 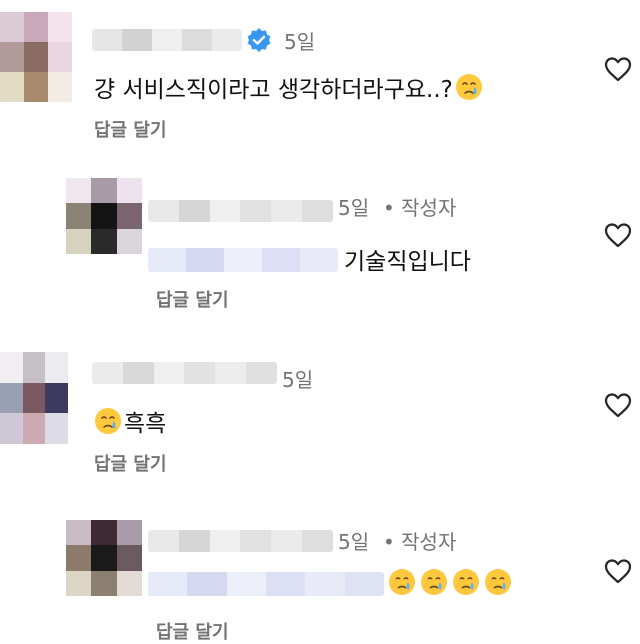 I want to click on comment-text: 걍 서비스직이라고 생각하더라구요..?, so click(x=288, y=87).